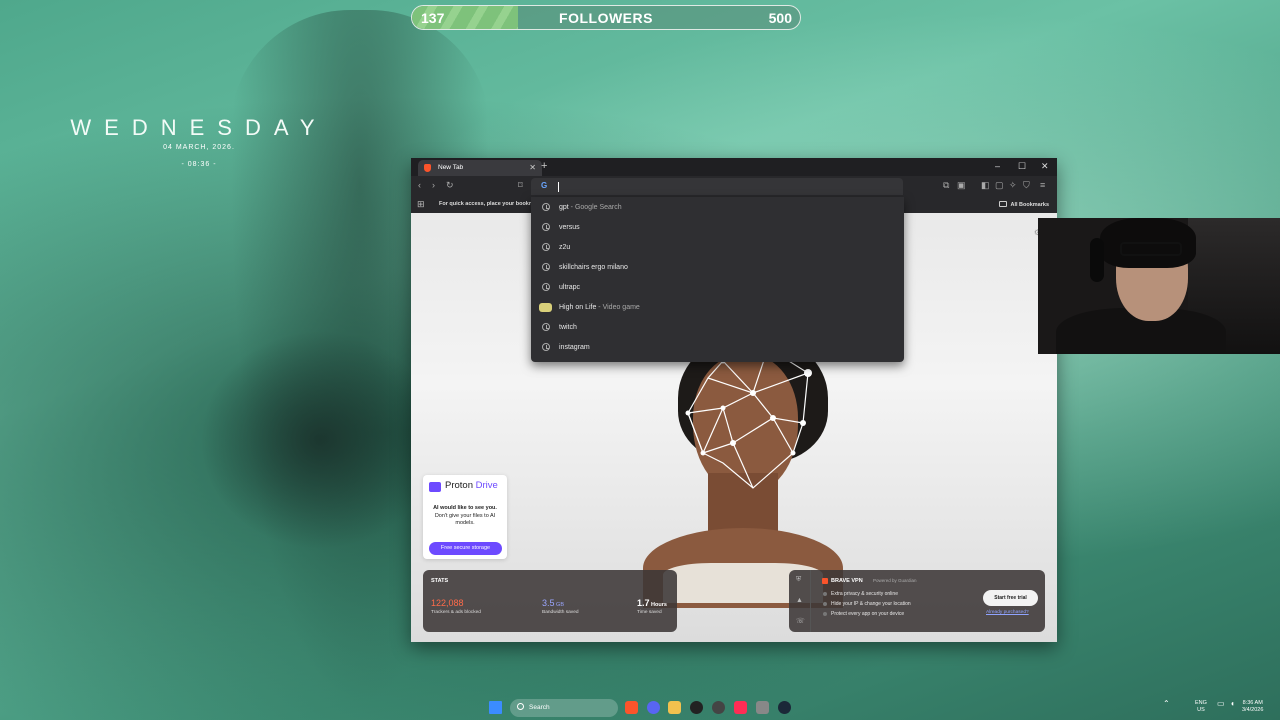 Image resolution: width=1280 pixels, height=720 pixels. What do you see at coordinates (1026, 185) in the screenshot?
I see `shields-icon: ⛉` at bounding box center [1026, 185].